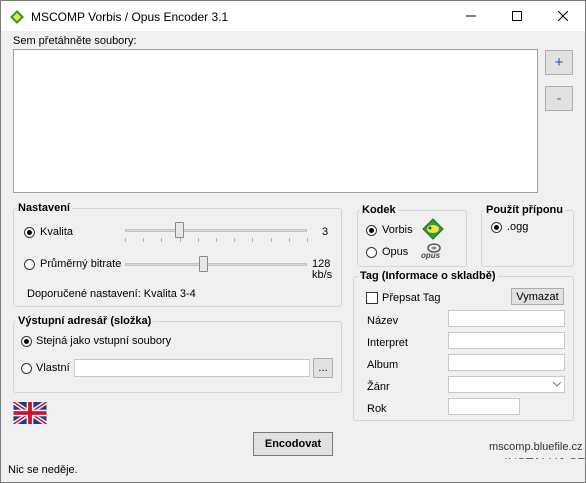 The image size is (586, 483). Describe the element at coordinates (431, 255) in the screenshot. I see `opus-logo-text: opus` at that location.